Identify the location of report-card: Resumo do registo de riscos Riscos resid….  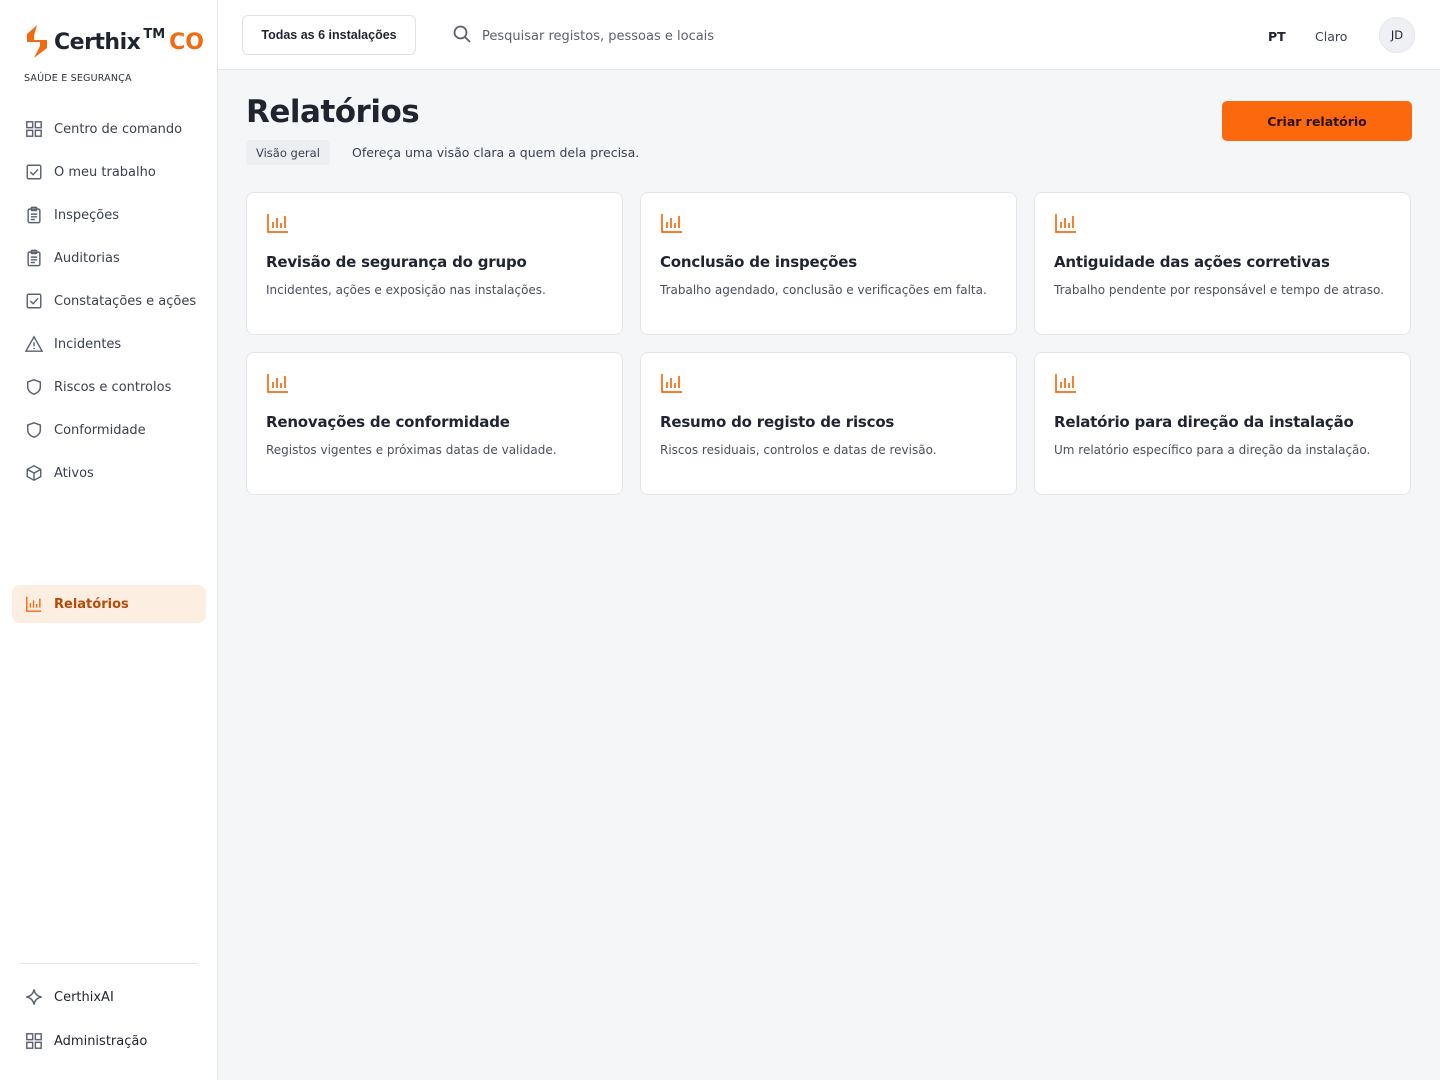
(828, 423).